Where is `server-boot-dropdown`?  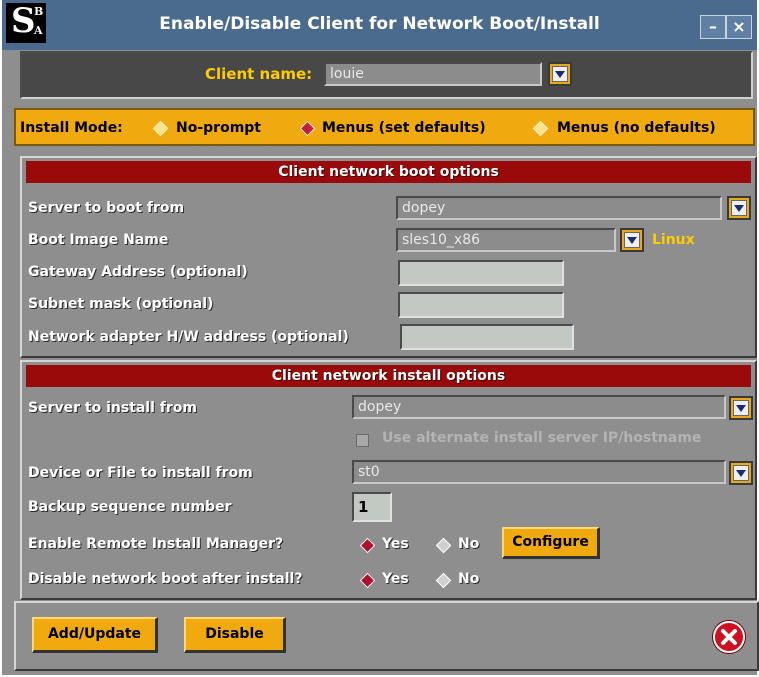 server-boot-dropdown is located at coordinates (739, 208).